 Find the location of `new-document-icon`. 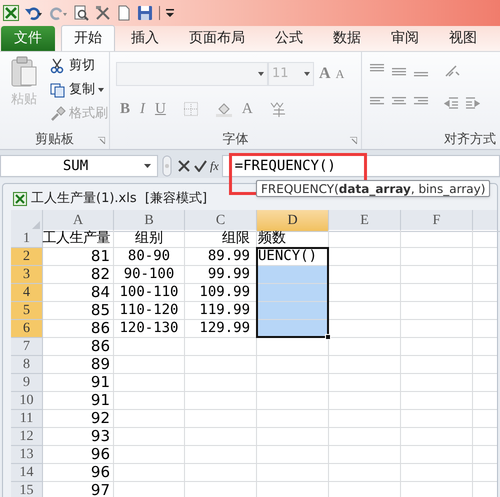

new-document-icon is located at coordinates (124, 13).